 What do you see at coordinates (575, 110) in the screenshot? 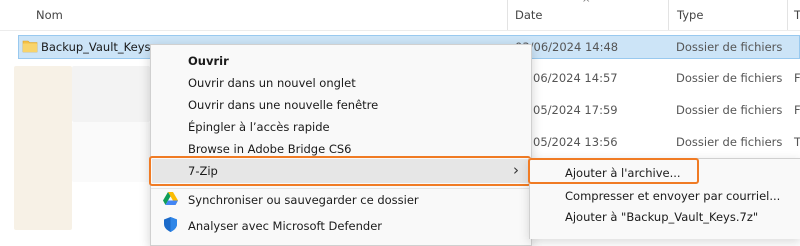
I see `file-date: 05/2024 17:59` at bounding box center [575, 110].